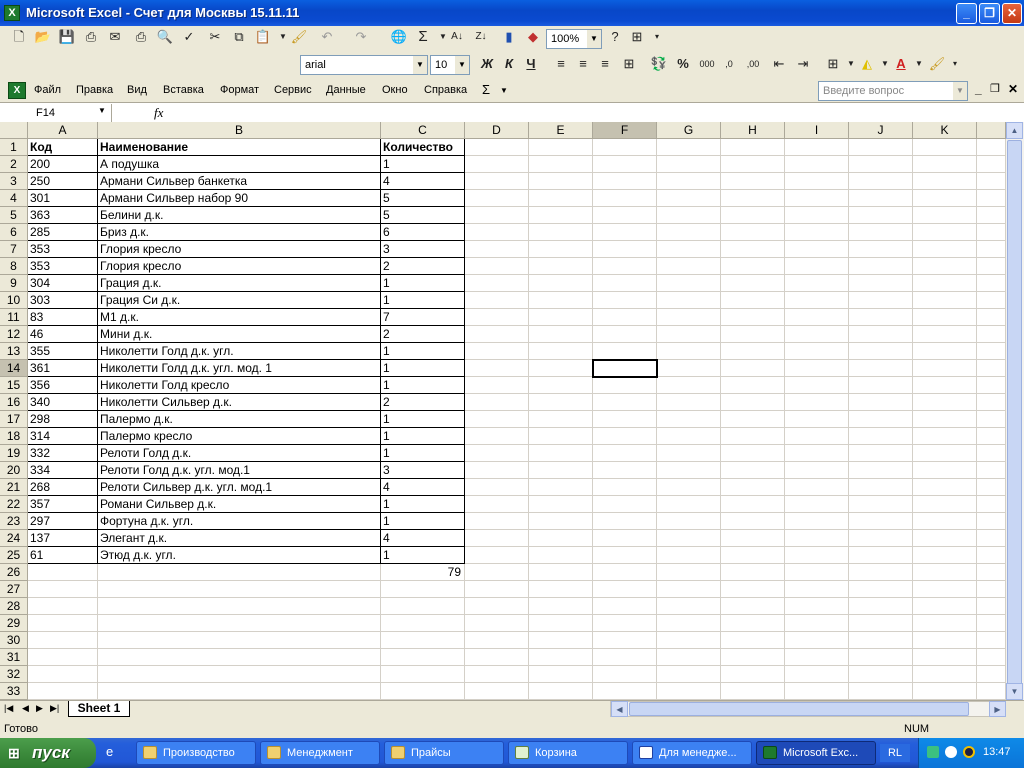 This screenshot has height=768, width=1024. I want to click on row-header: 17, so click(14, 419).